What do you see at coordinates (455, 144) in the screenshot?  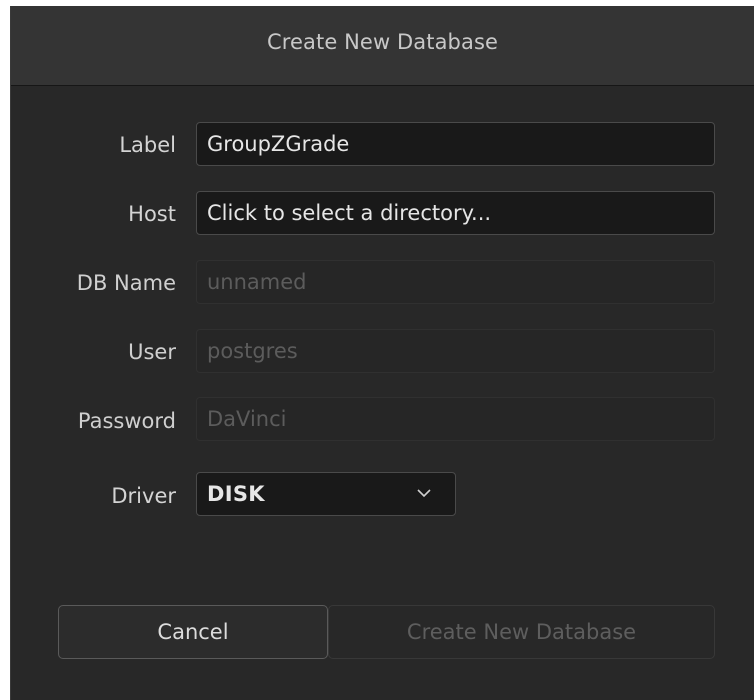 I see `label-input: GroupZGrade` at bounding box center [455, 144].